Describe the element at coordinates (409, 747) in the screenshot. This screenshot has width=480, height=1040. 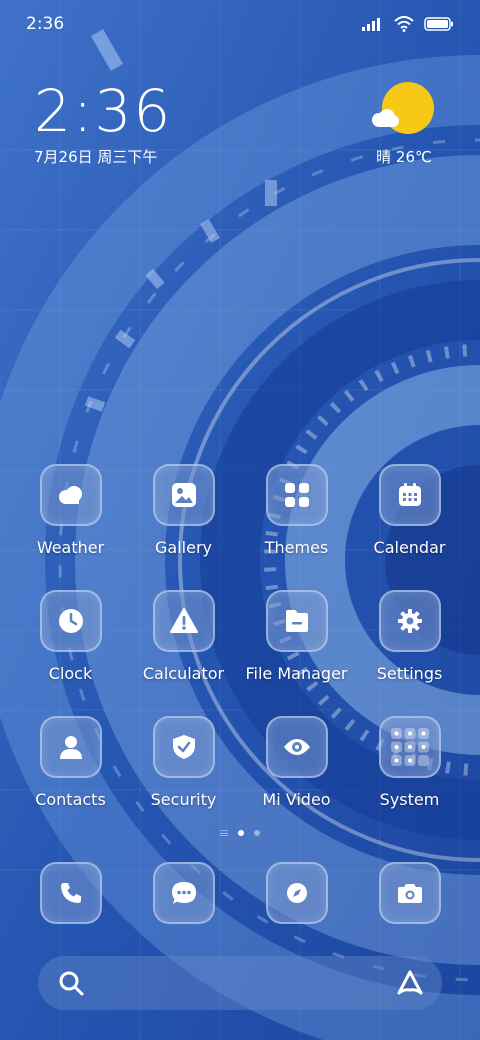
I see `folder-grid-icon` at that location.